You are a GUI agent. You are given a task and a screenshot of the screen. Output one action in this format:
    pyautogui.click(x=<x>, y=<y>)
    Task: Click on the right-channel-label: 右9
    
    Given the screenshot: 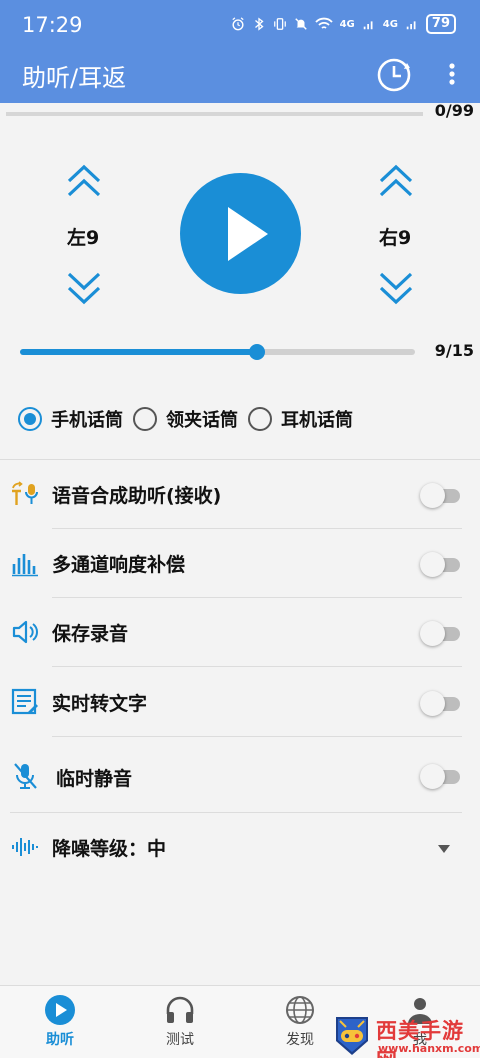 What is the action you would take?
    pyautogui.click(x=395, y=238)
    